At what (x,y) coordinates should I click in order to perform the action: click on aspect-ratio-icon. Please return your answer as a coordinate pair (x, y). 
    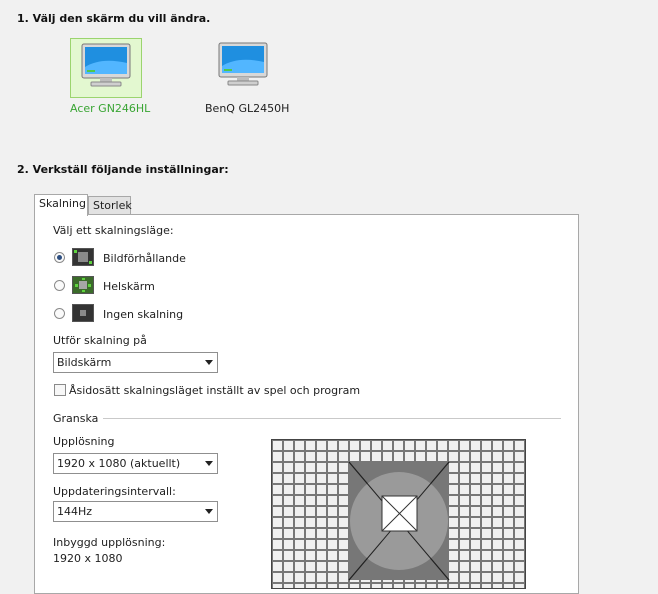
    Looking at the image, I should click on (83, 257).